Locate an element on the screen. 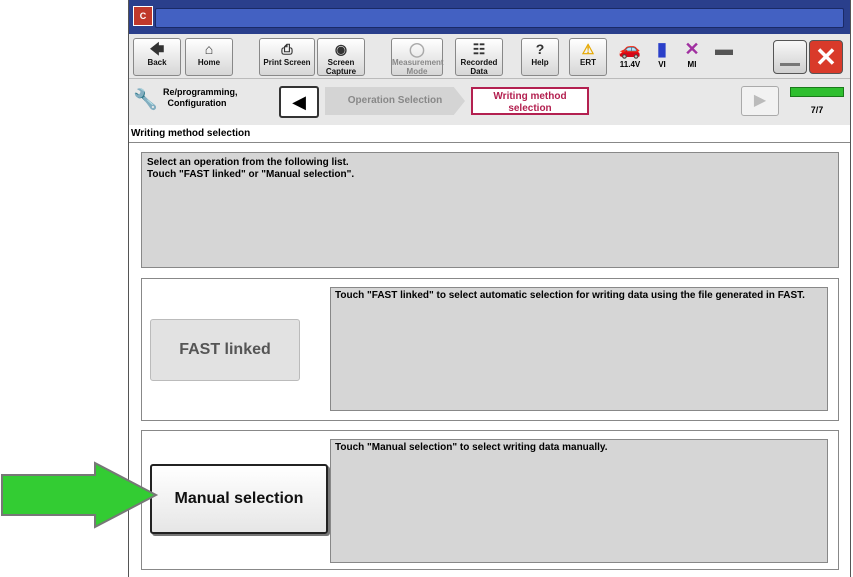 The image size is (853, 577). help-icon: ? is located at coordinates (540, 49).